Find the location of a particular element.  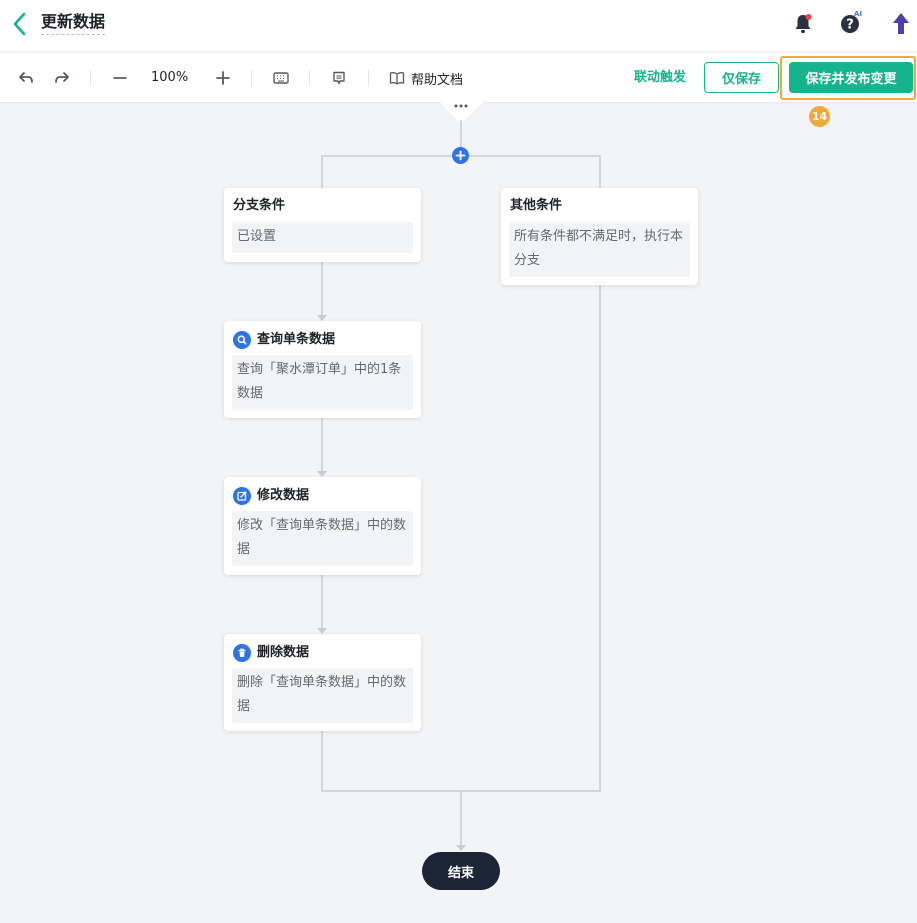

node-description: 删除「查询单条数据」中的数据 is located at coordinates (322, 695).